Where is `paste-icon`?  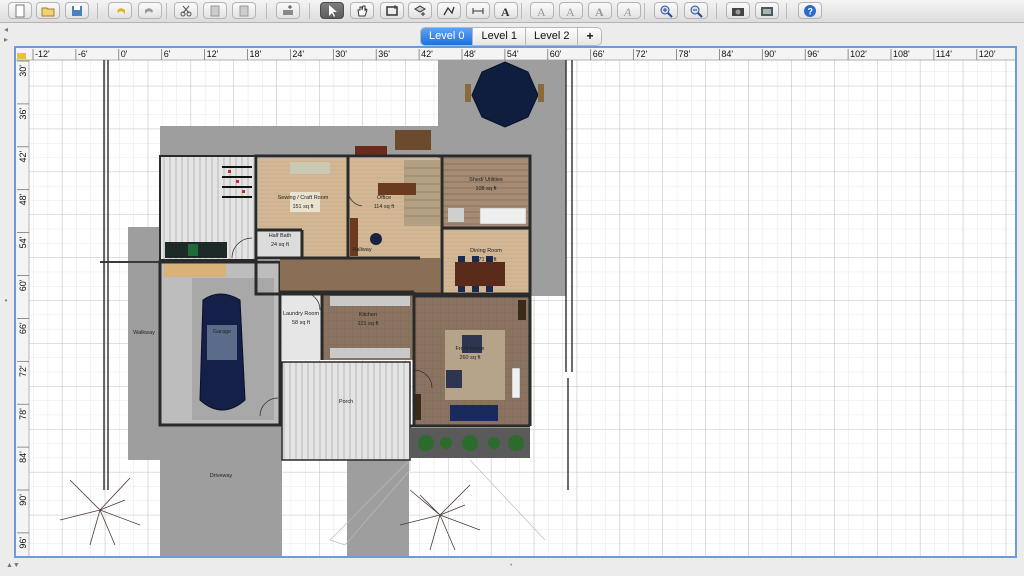 paste-icon is located at coordinates (244, 10).